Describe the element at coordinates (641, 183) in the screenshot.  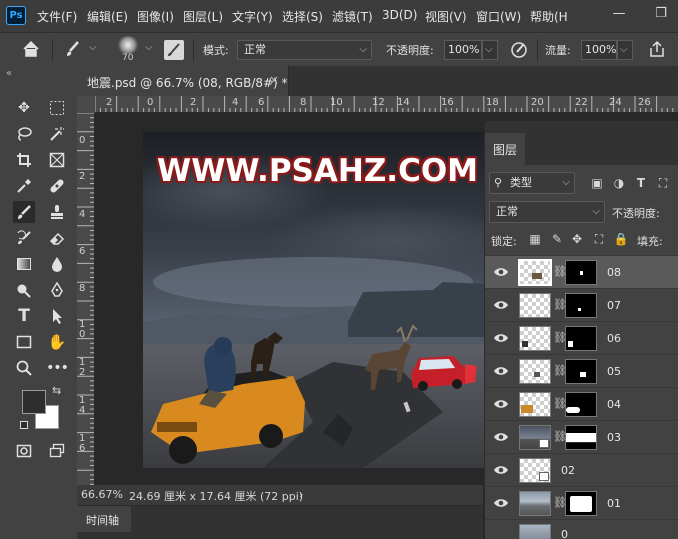
I see `filter-type-icon: T` at that location.